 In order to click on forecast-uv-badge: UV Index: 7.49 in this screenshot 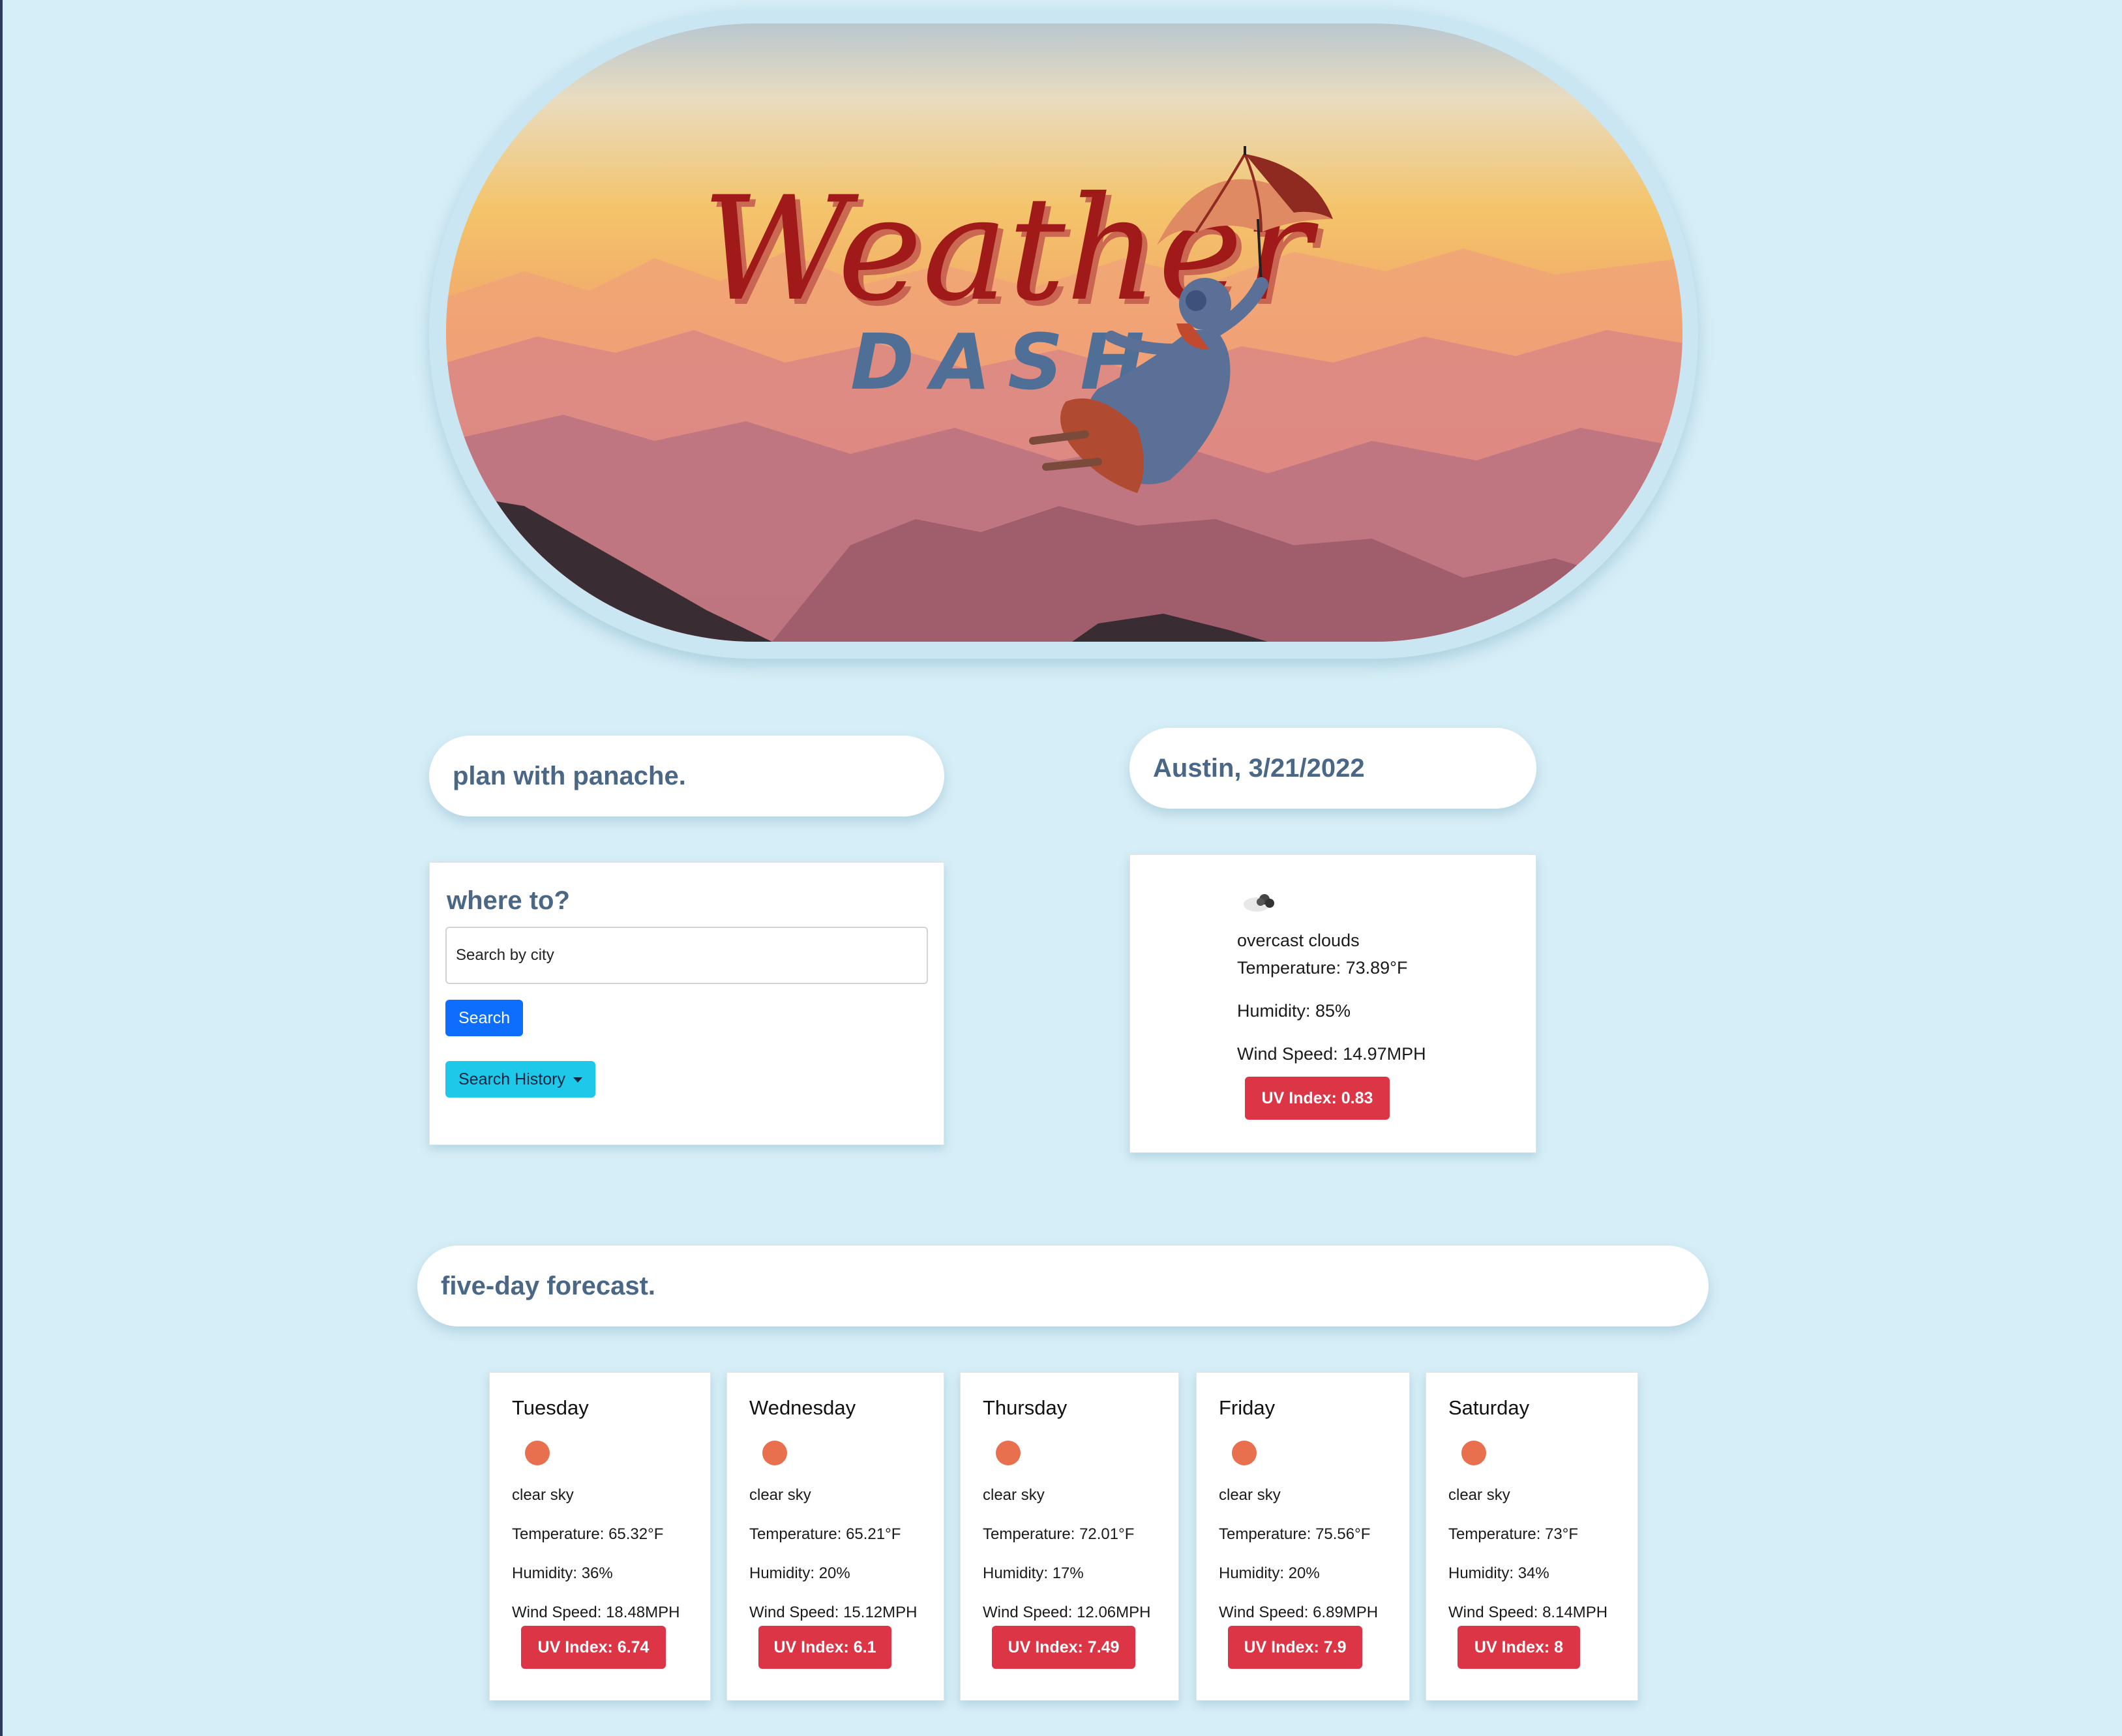, I will do `click(1064, 1647)`.